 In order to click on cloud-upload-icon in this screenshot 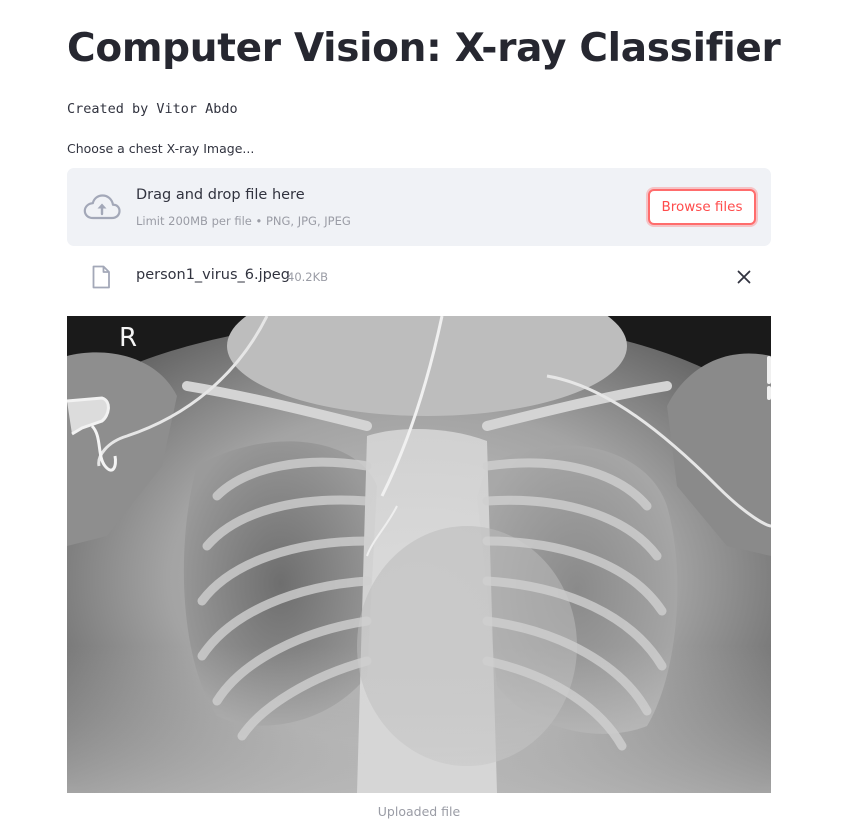, I will do `click(102, 207)`.